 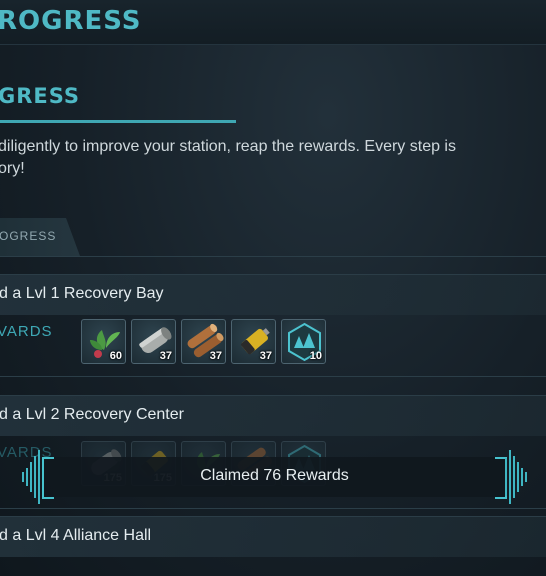 What do you see at coordinates (273, 22) in the screenshot?
I see `top-bar: ROGRESS` at bounding box center [273, 22].